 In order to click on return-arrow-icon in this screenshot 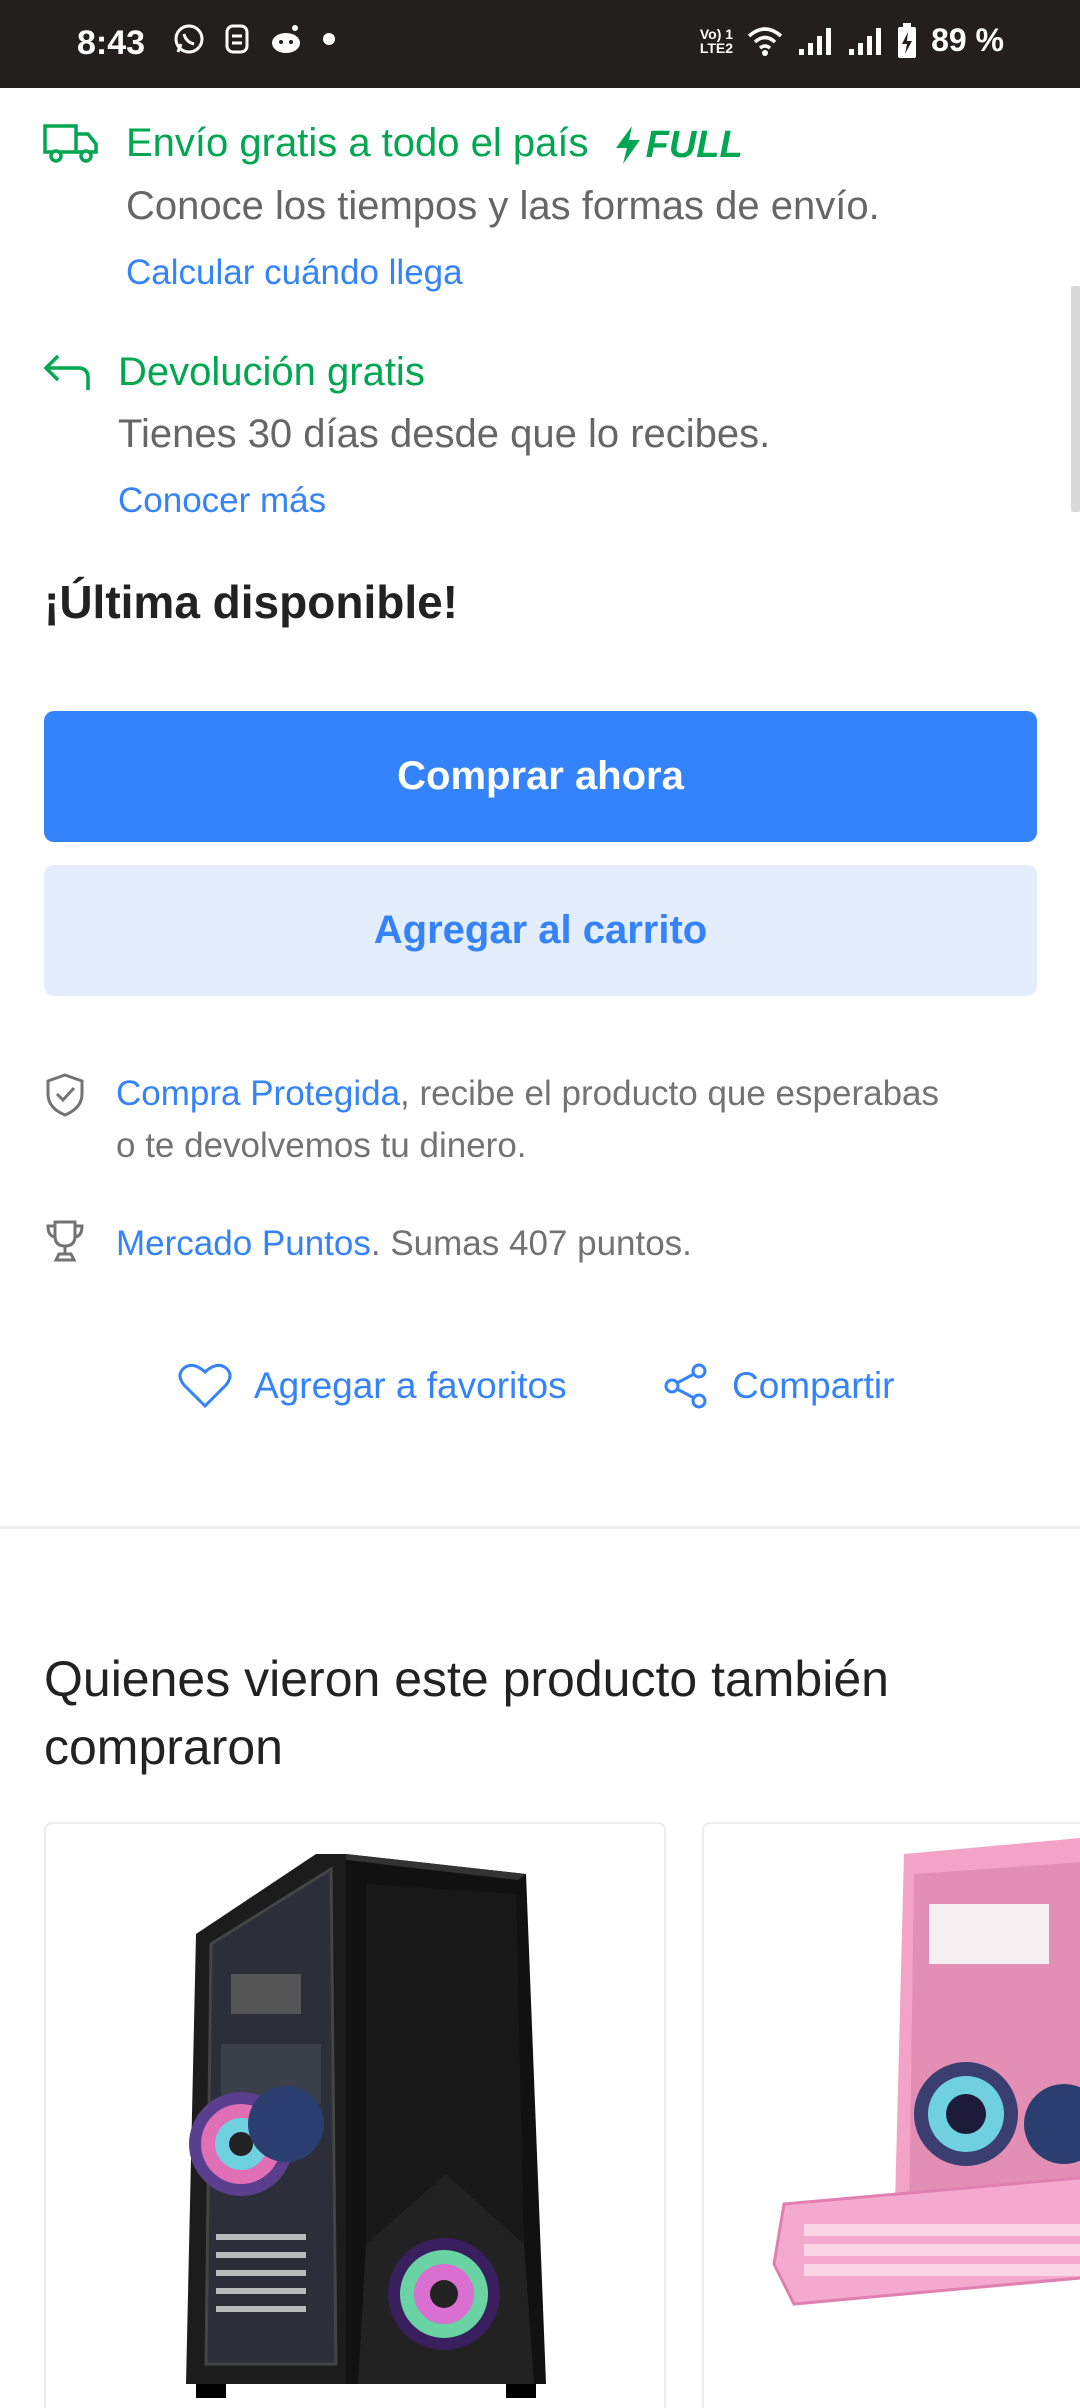, I will do `click(66, 372)`.